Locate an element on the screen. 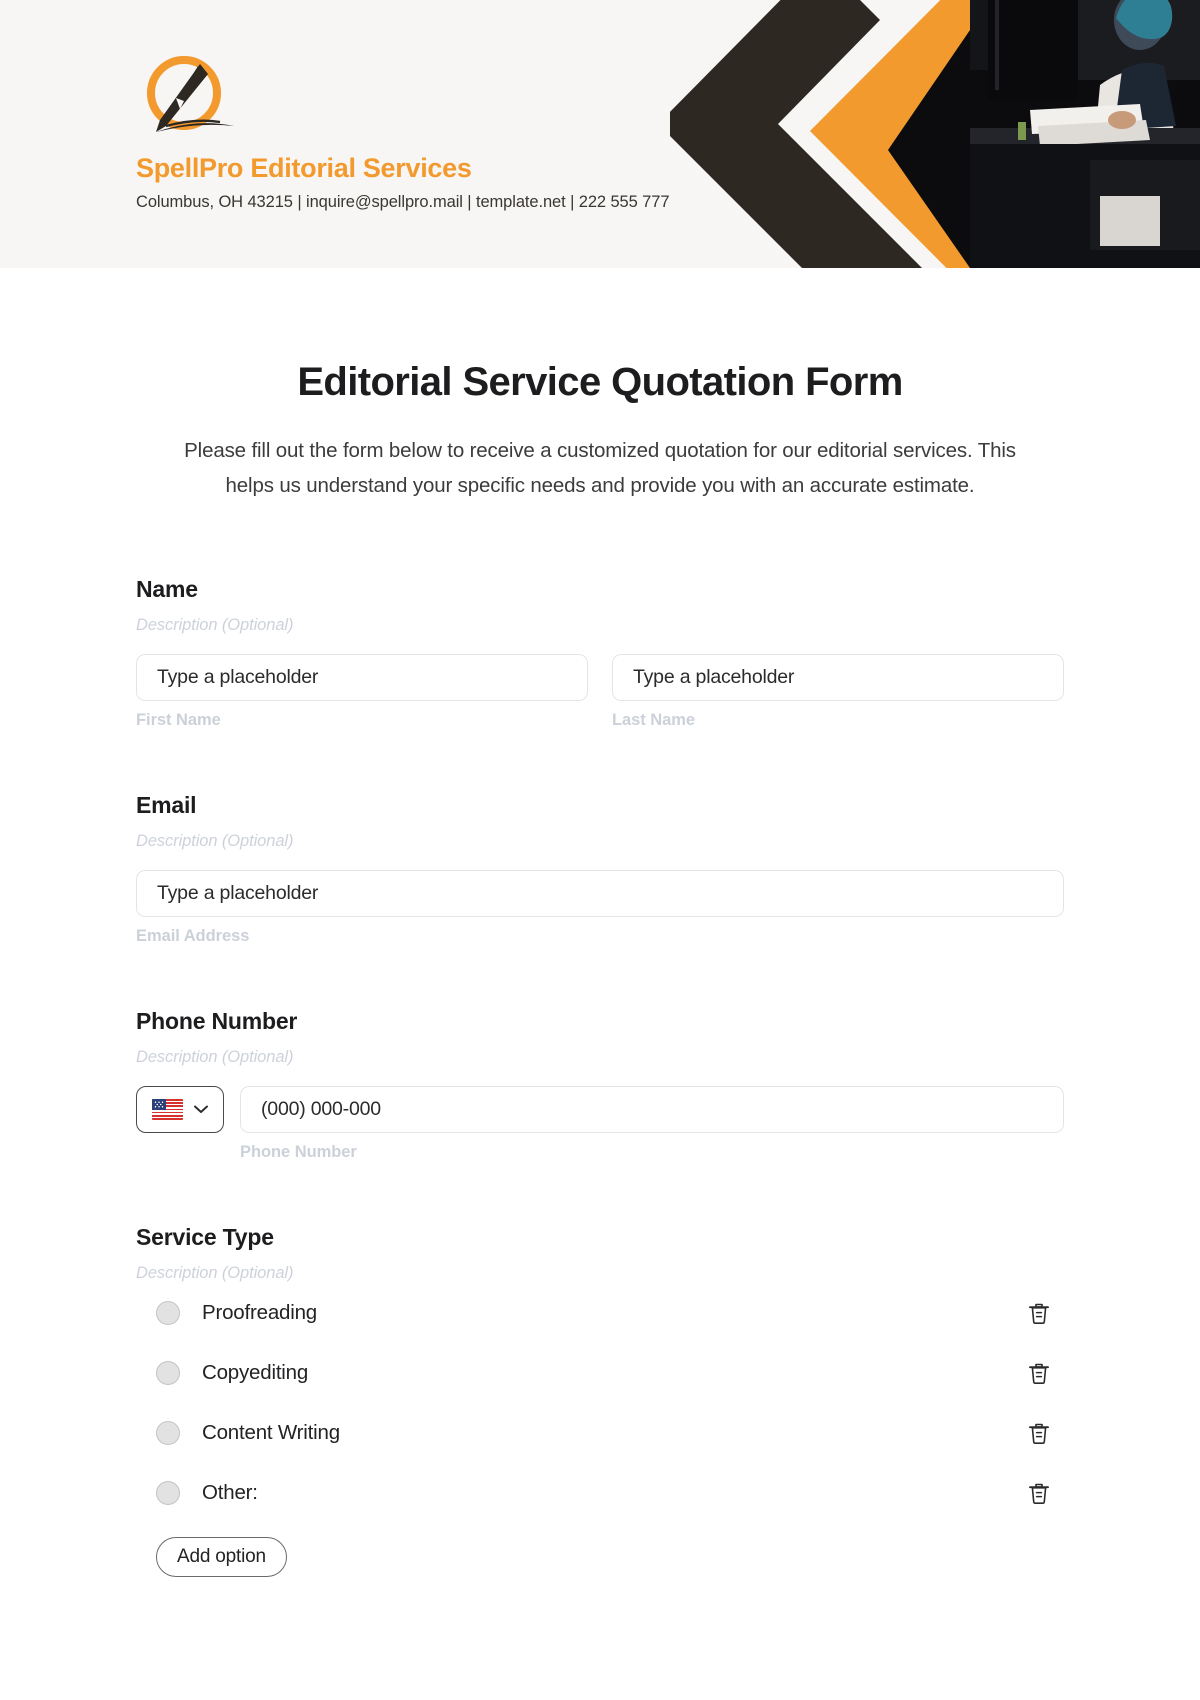  trash-icon-content-writing is located at coordinates (1039, 1433).